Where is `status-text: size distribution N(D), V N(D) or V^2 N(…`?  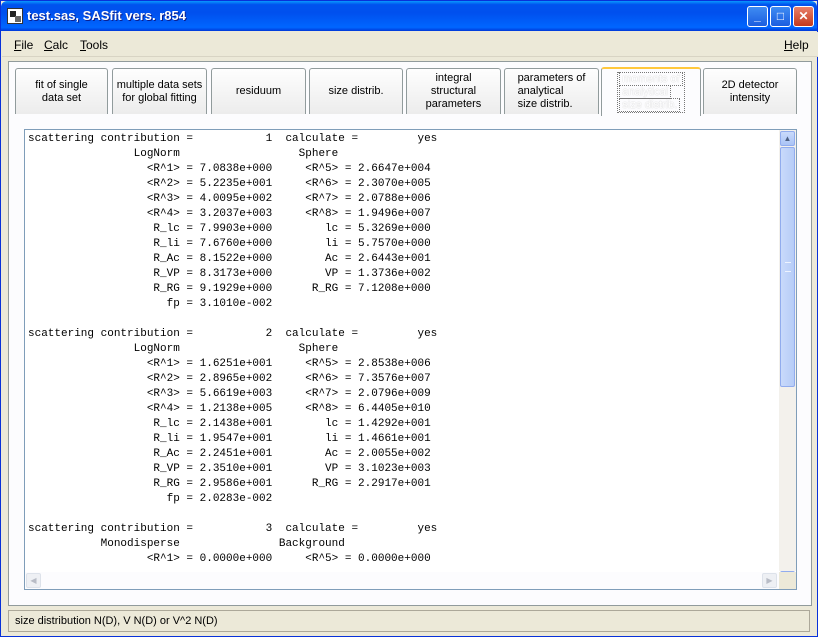 status-text: size distribution N(D), V N(D) or V^2 N(… is located at coordinates (116, 621).